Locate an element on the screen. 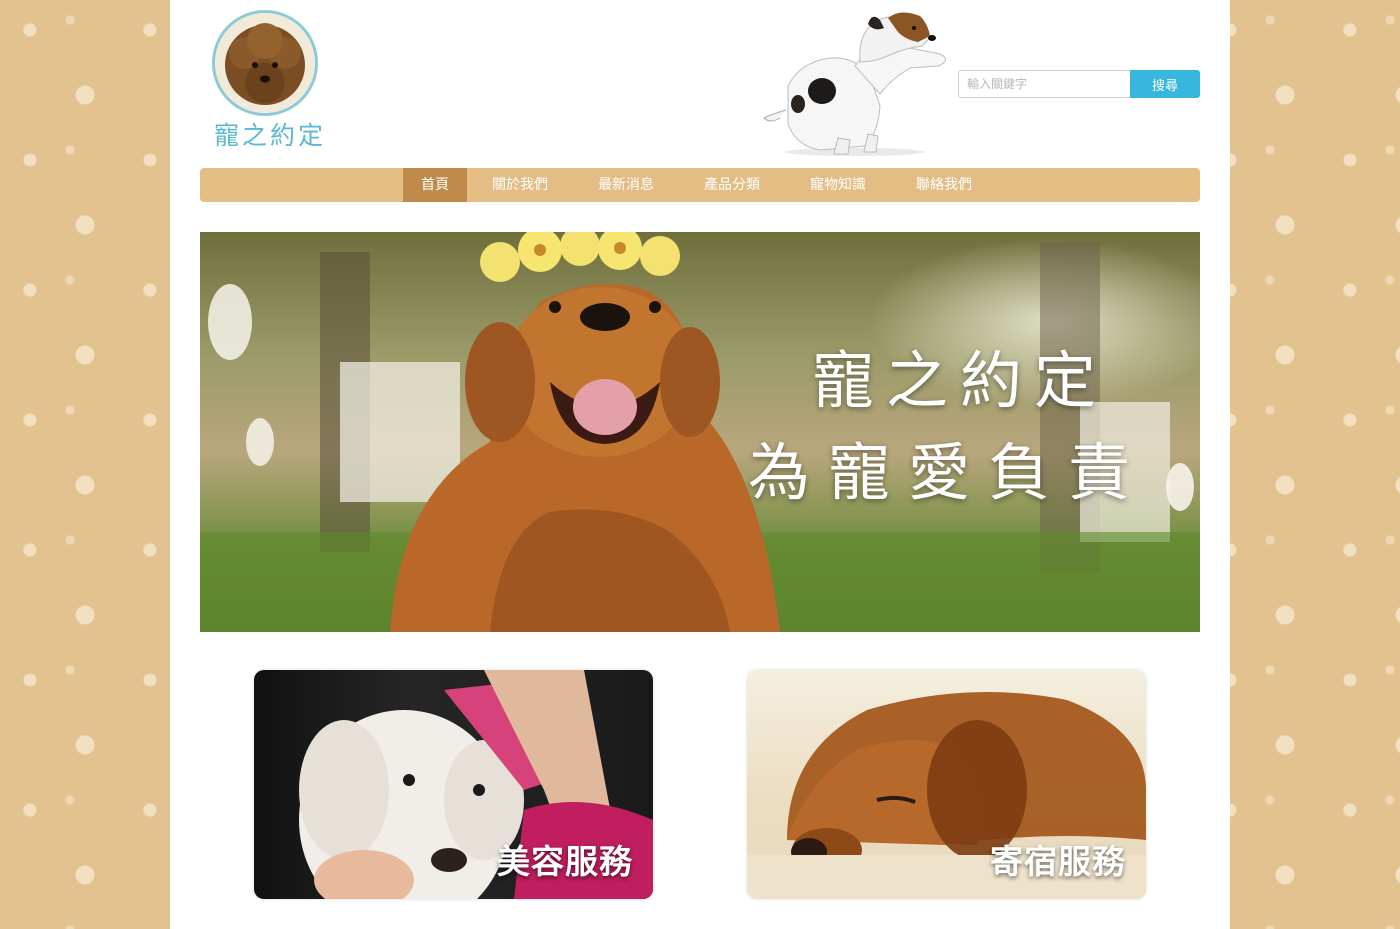  main-navigation: 首頁 關於我們 最新消息 產品分類 寵物知識 聯絡我們 is located at coordinates (700, 185).